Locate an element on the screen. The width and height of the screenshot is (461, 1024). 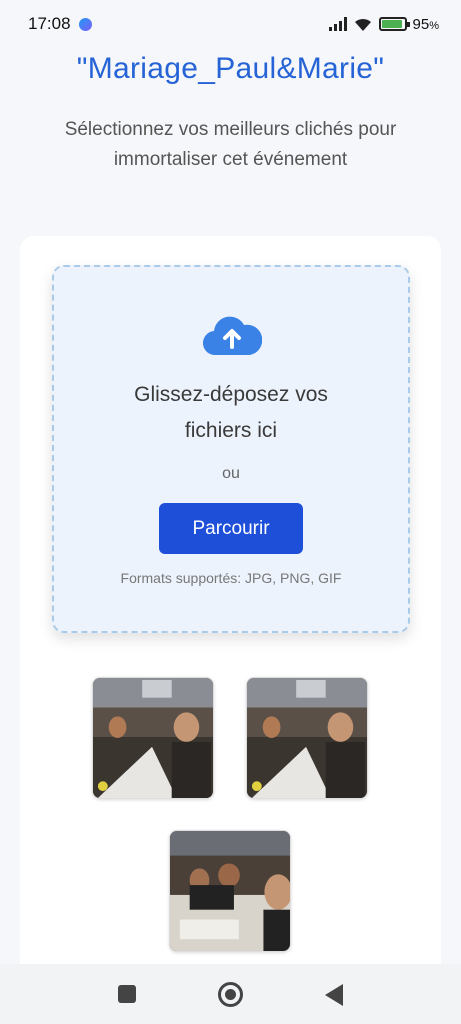
battery-charging-icon is located at coordinates (394, 24).